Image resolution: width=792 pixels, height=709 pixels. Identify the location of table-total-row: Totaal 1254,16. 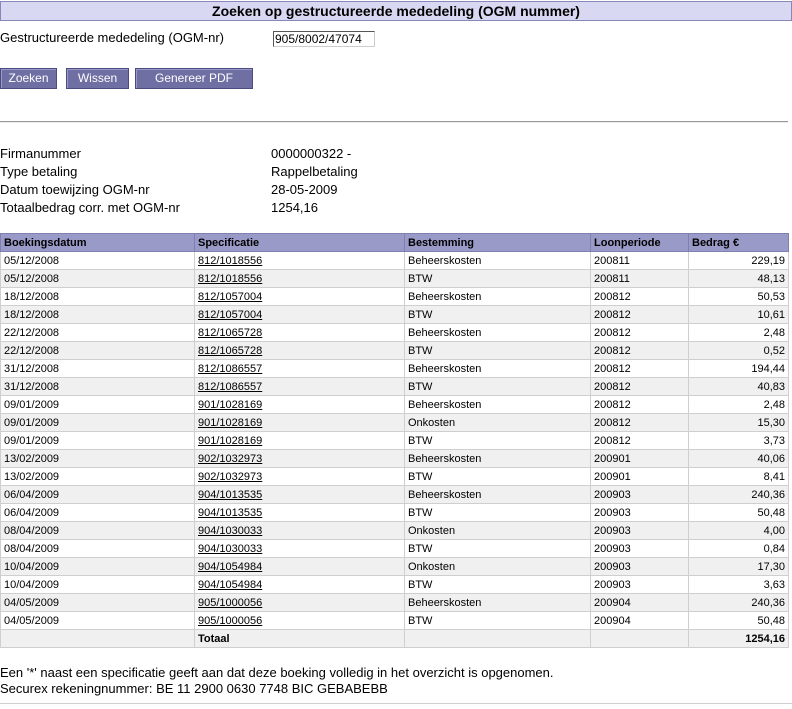
(394, 638).